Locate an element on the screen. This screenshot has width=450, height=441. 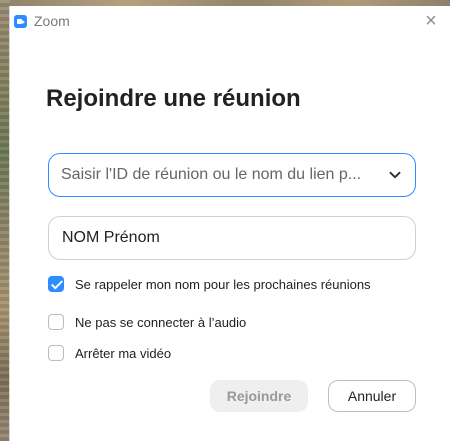
join-button: Rejoindre is located at coordinates (259, 396).